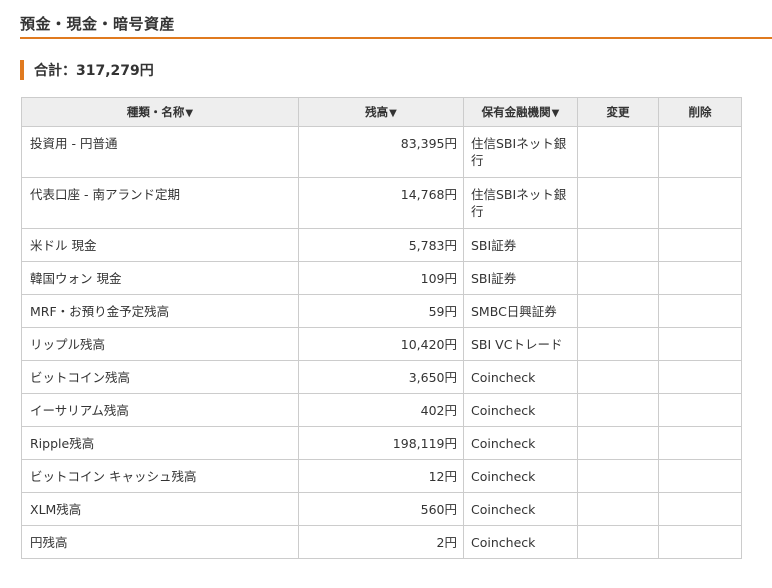 The image size is (772, 588). Describe the element at coordinates (160, 344) in the screenshot. I see `cell-name: リップル残高` at that location.